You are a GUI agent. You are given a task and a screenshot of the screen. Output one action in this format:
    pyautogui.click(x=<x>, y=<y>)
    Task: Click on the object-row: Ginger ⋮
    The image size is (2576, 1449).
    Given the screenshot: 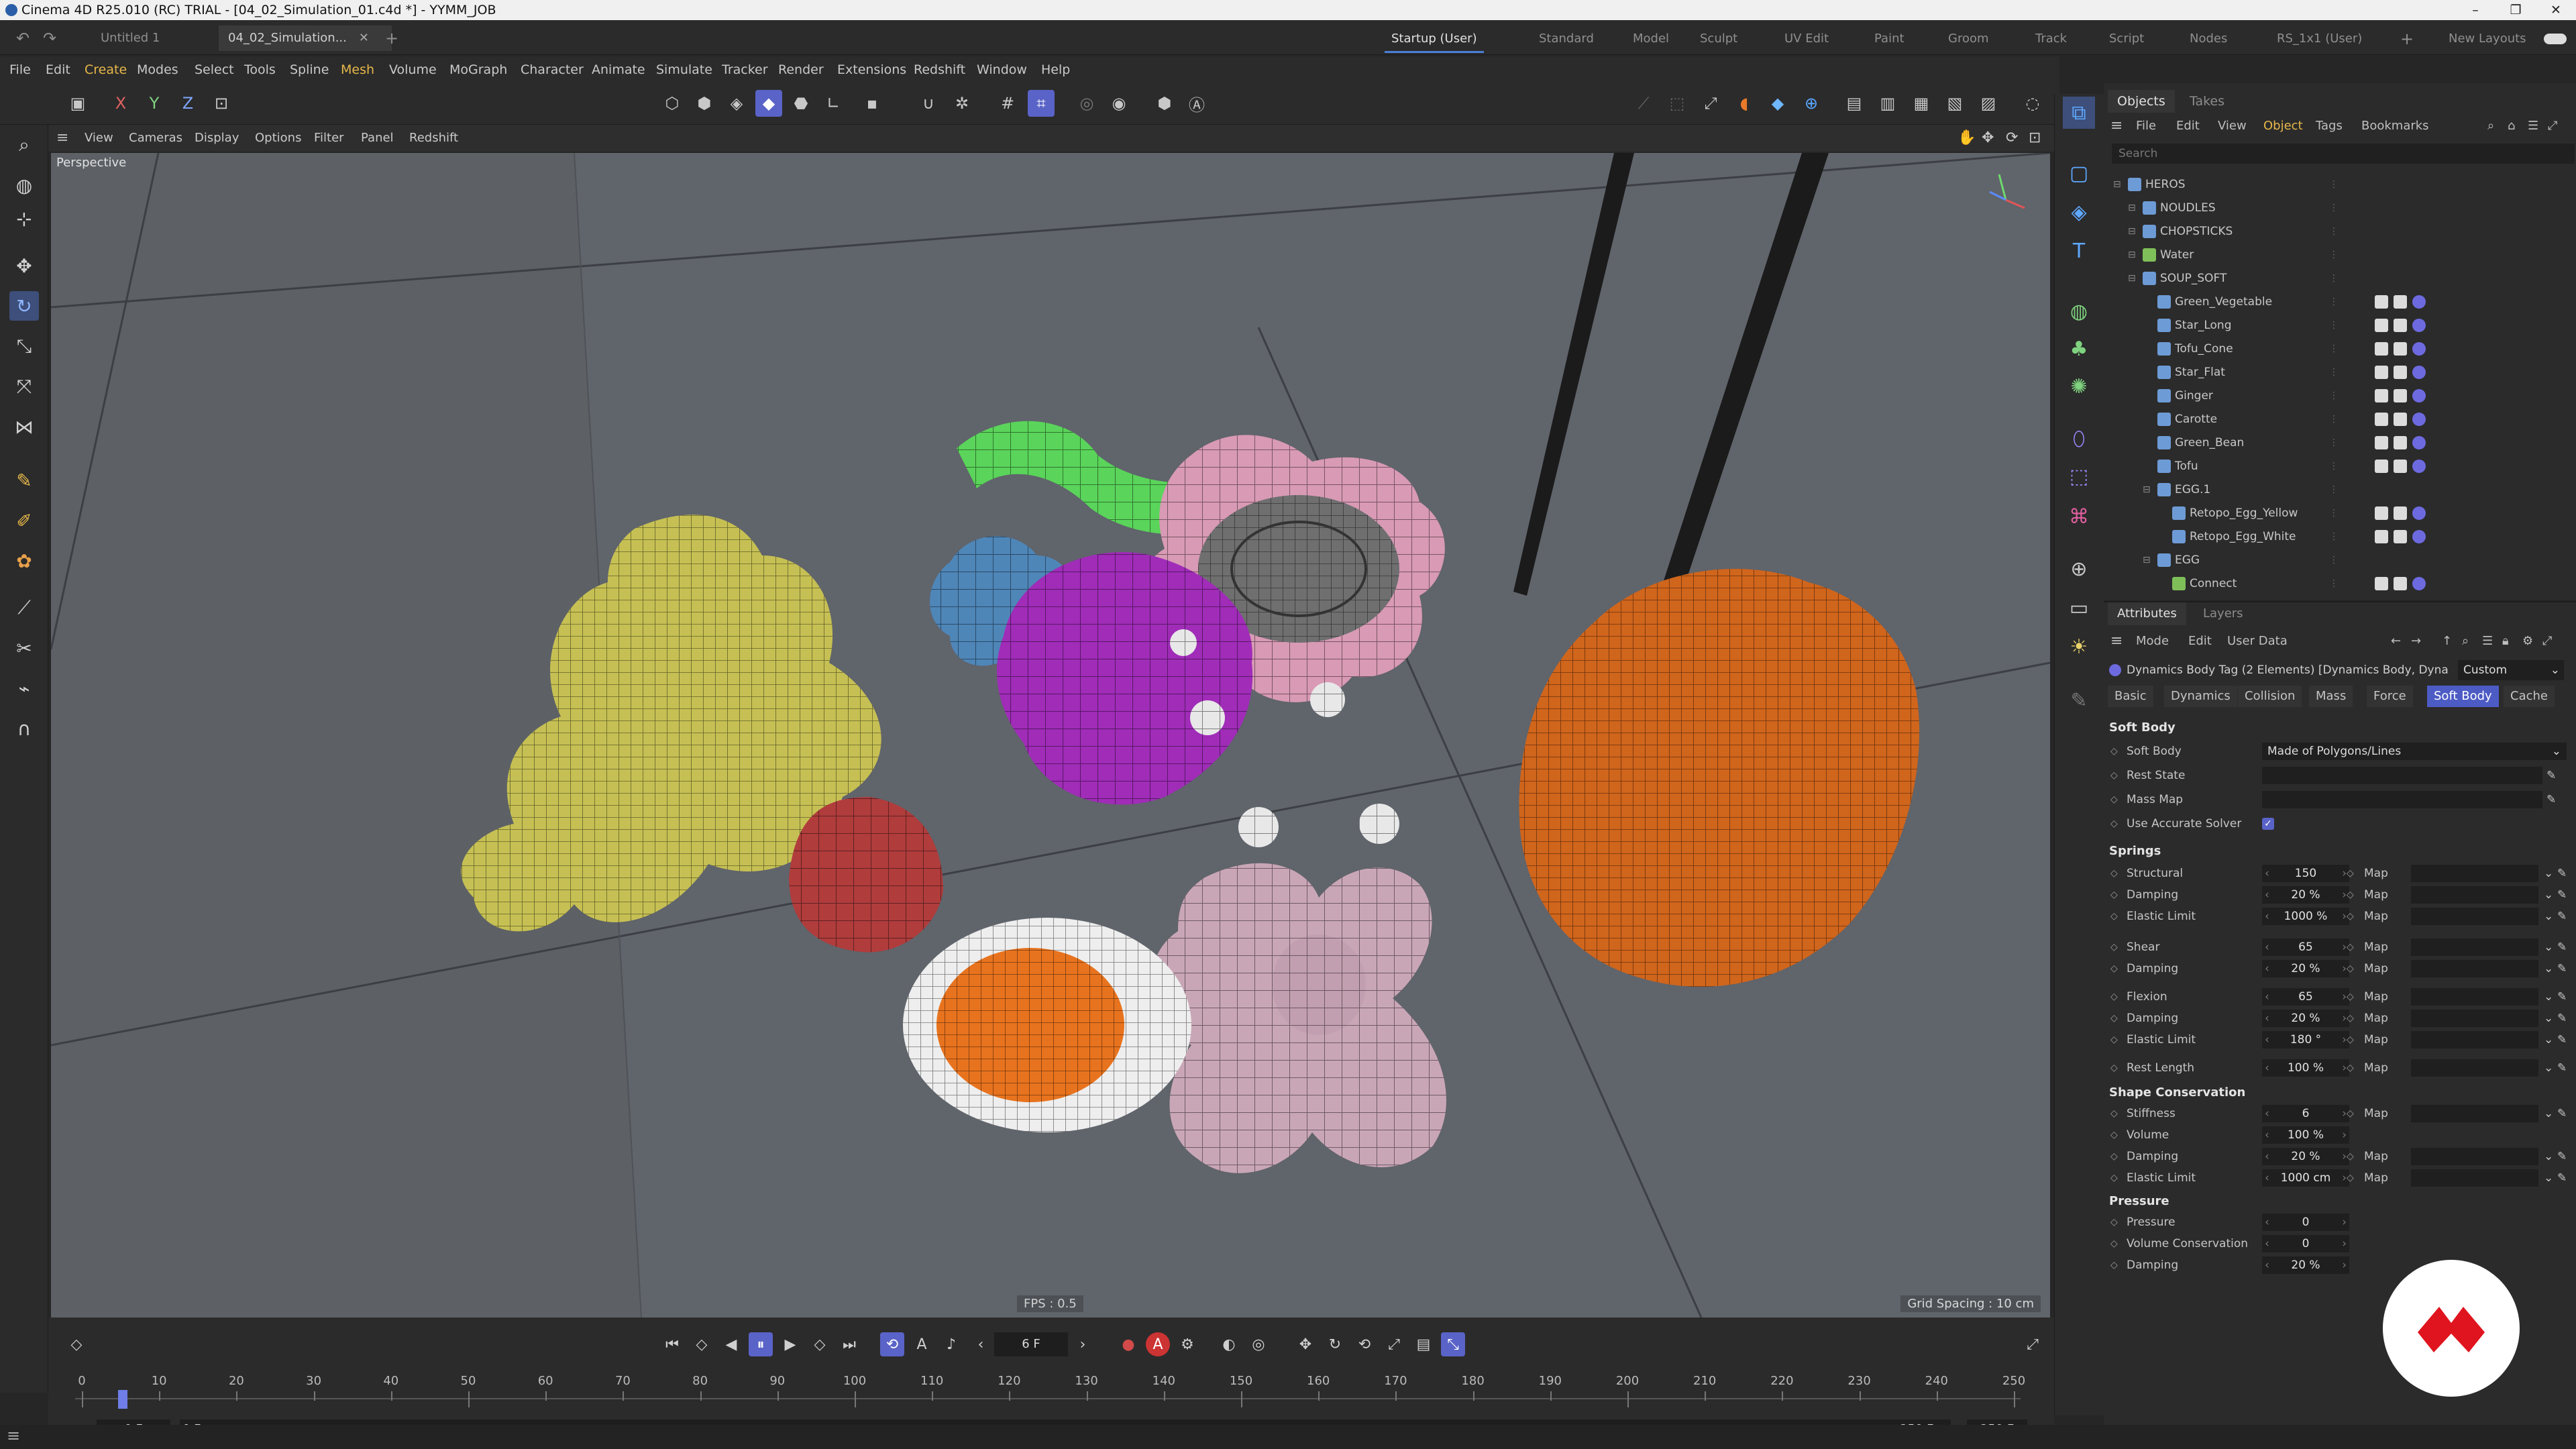 What is the action you would take?
    pyautogui.click(x=2340, y=396)
    